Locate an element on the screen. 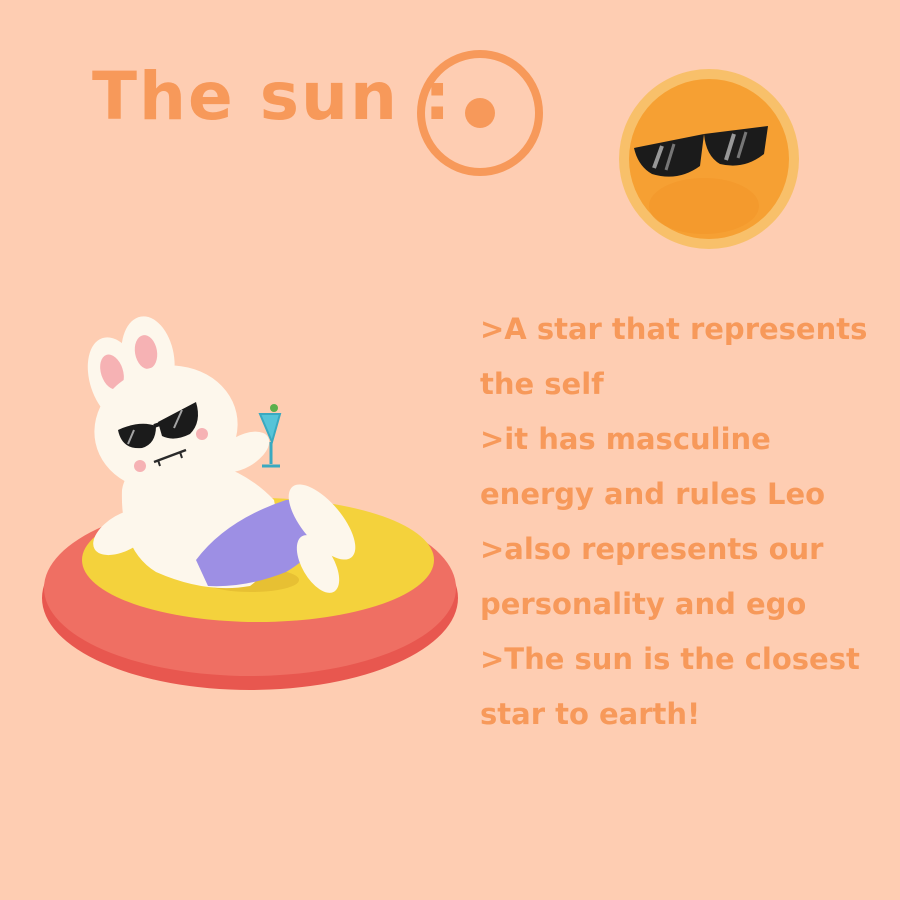 This screenshot has height=900, width=900. sun-astrological-symbol-icon is located at coordinates (480, 113).